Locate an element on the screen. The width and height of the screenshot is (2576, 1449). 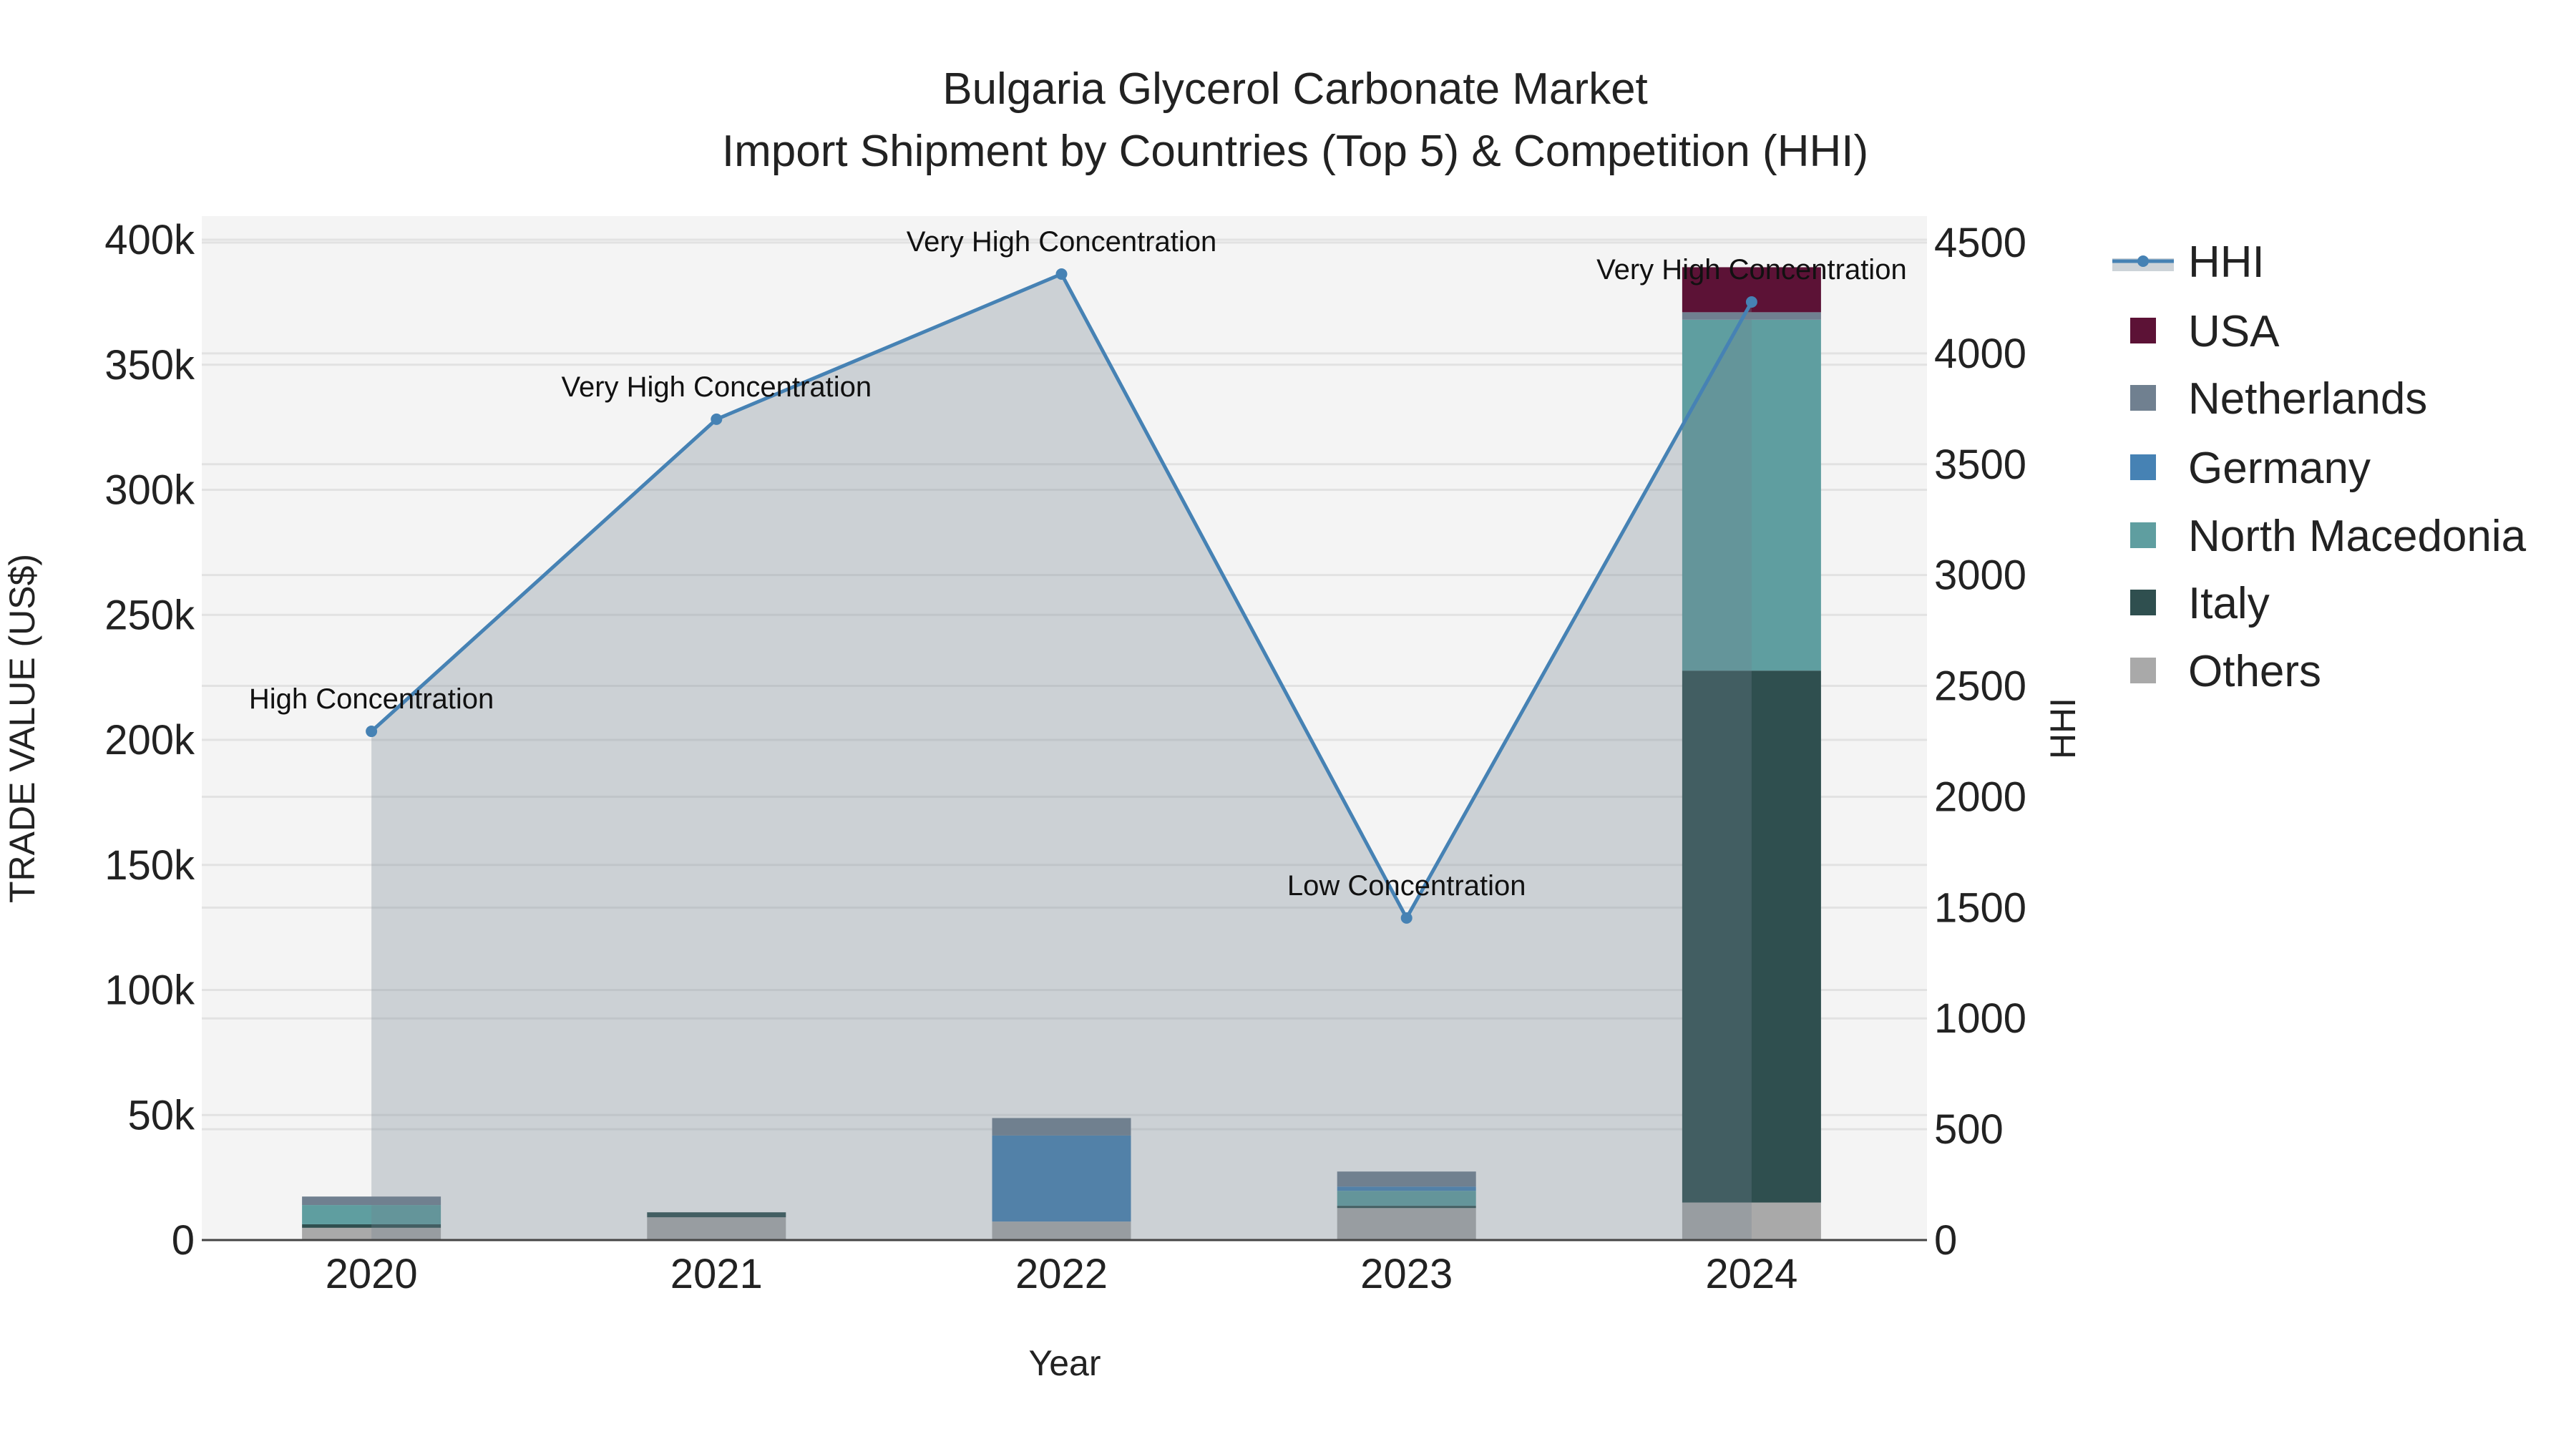
hhi-point-2022 is located at coordinates (1061, 274).